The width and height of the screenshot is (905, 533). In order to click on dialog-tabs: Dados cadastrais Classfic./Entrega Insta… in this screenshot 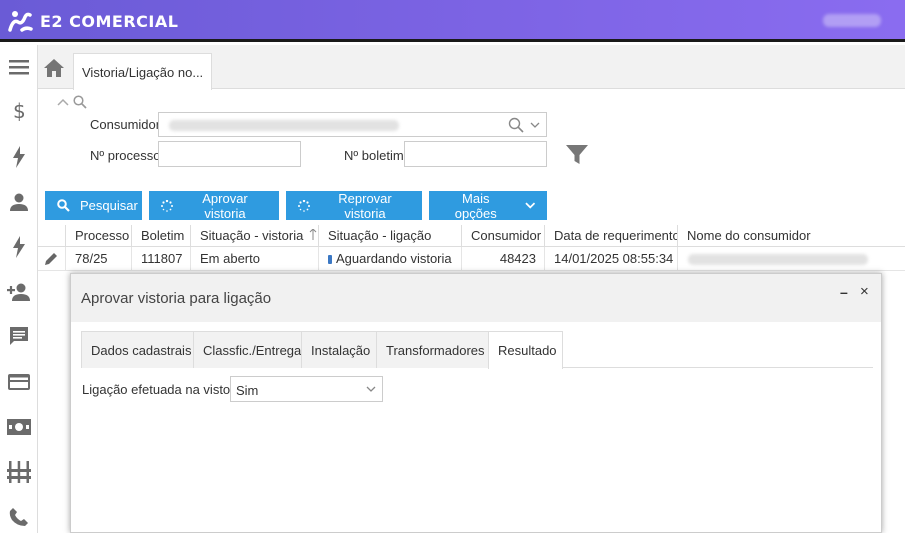, I will do `click(477, 350)`.